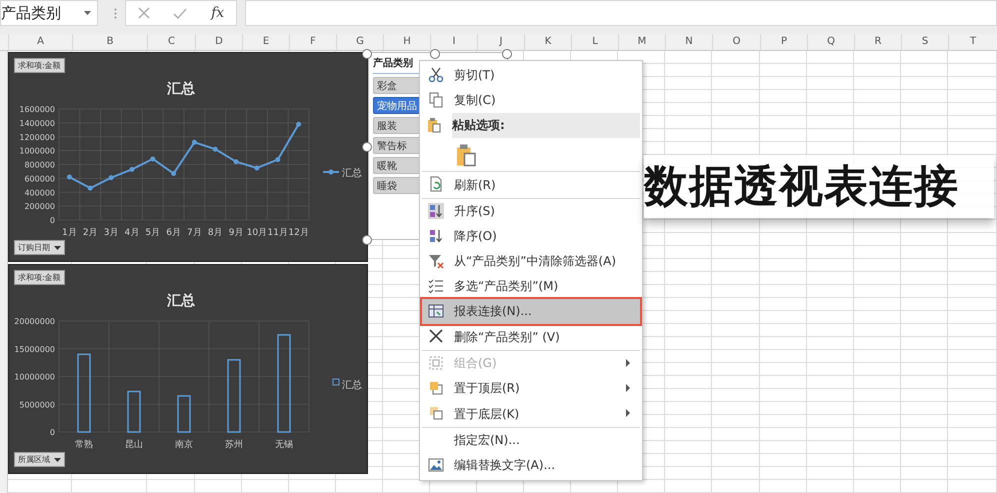 This screenshot has height=493, width=997. What do you see at coordinates (218, 42) in the screenshot?
I see `column-header: D` at bounding box center [218, 42].